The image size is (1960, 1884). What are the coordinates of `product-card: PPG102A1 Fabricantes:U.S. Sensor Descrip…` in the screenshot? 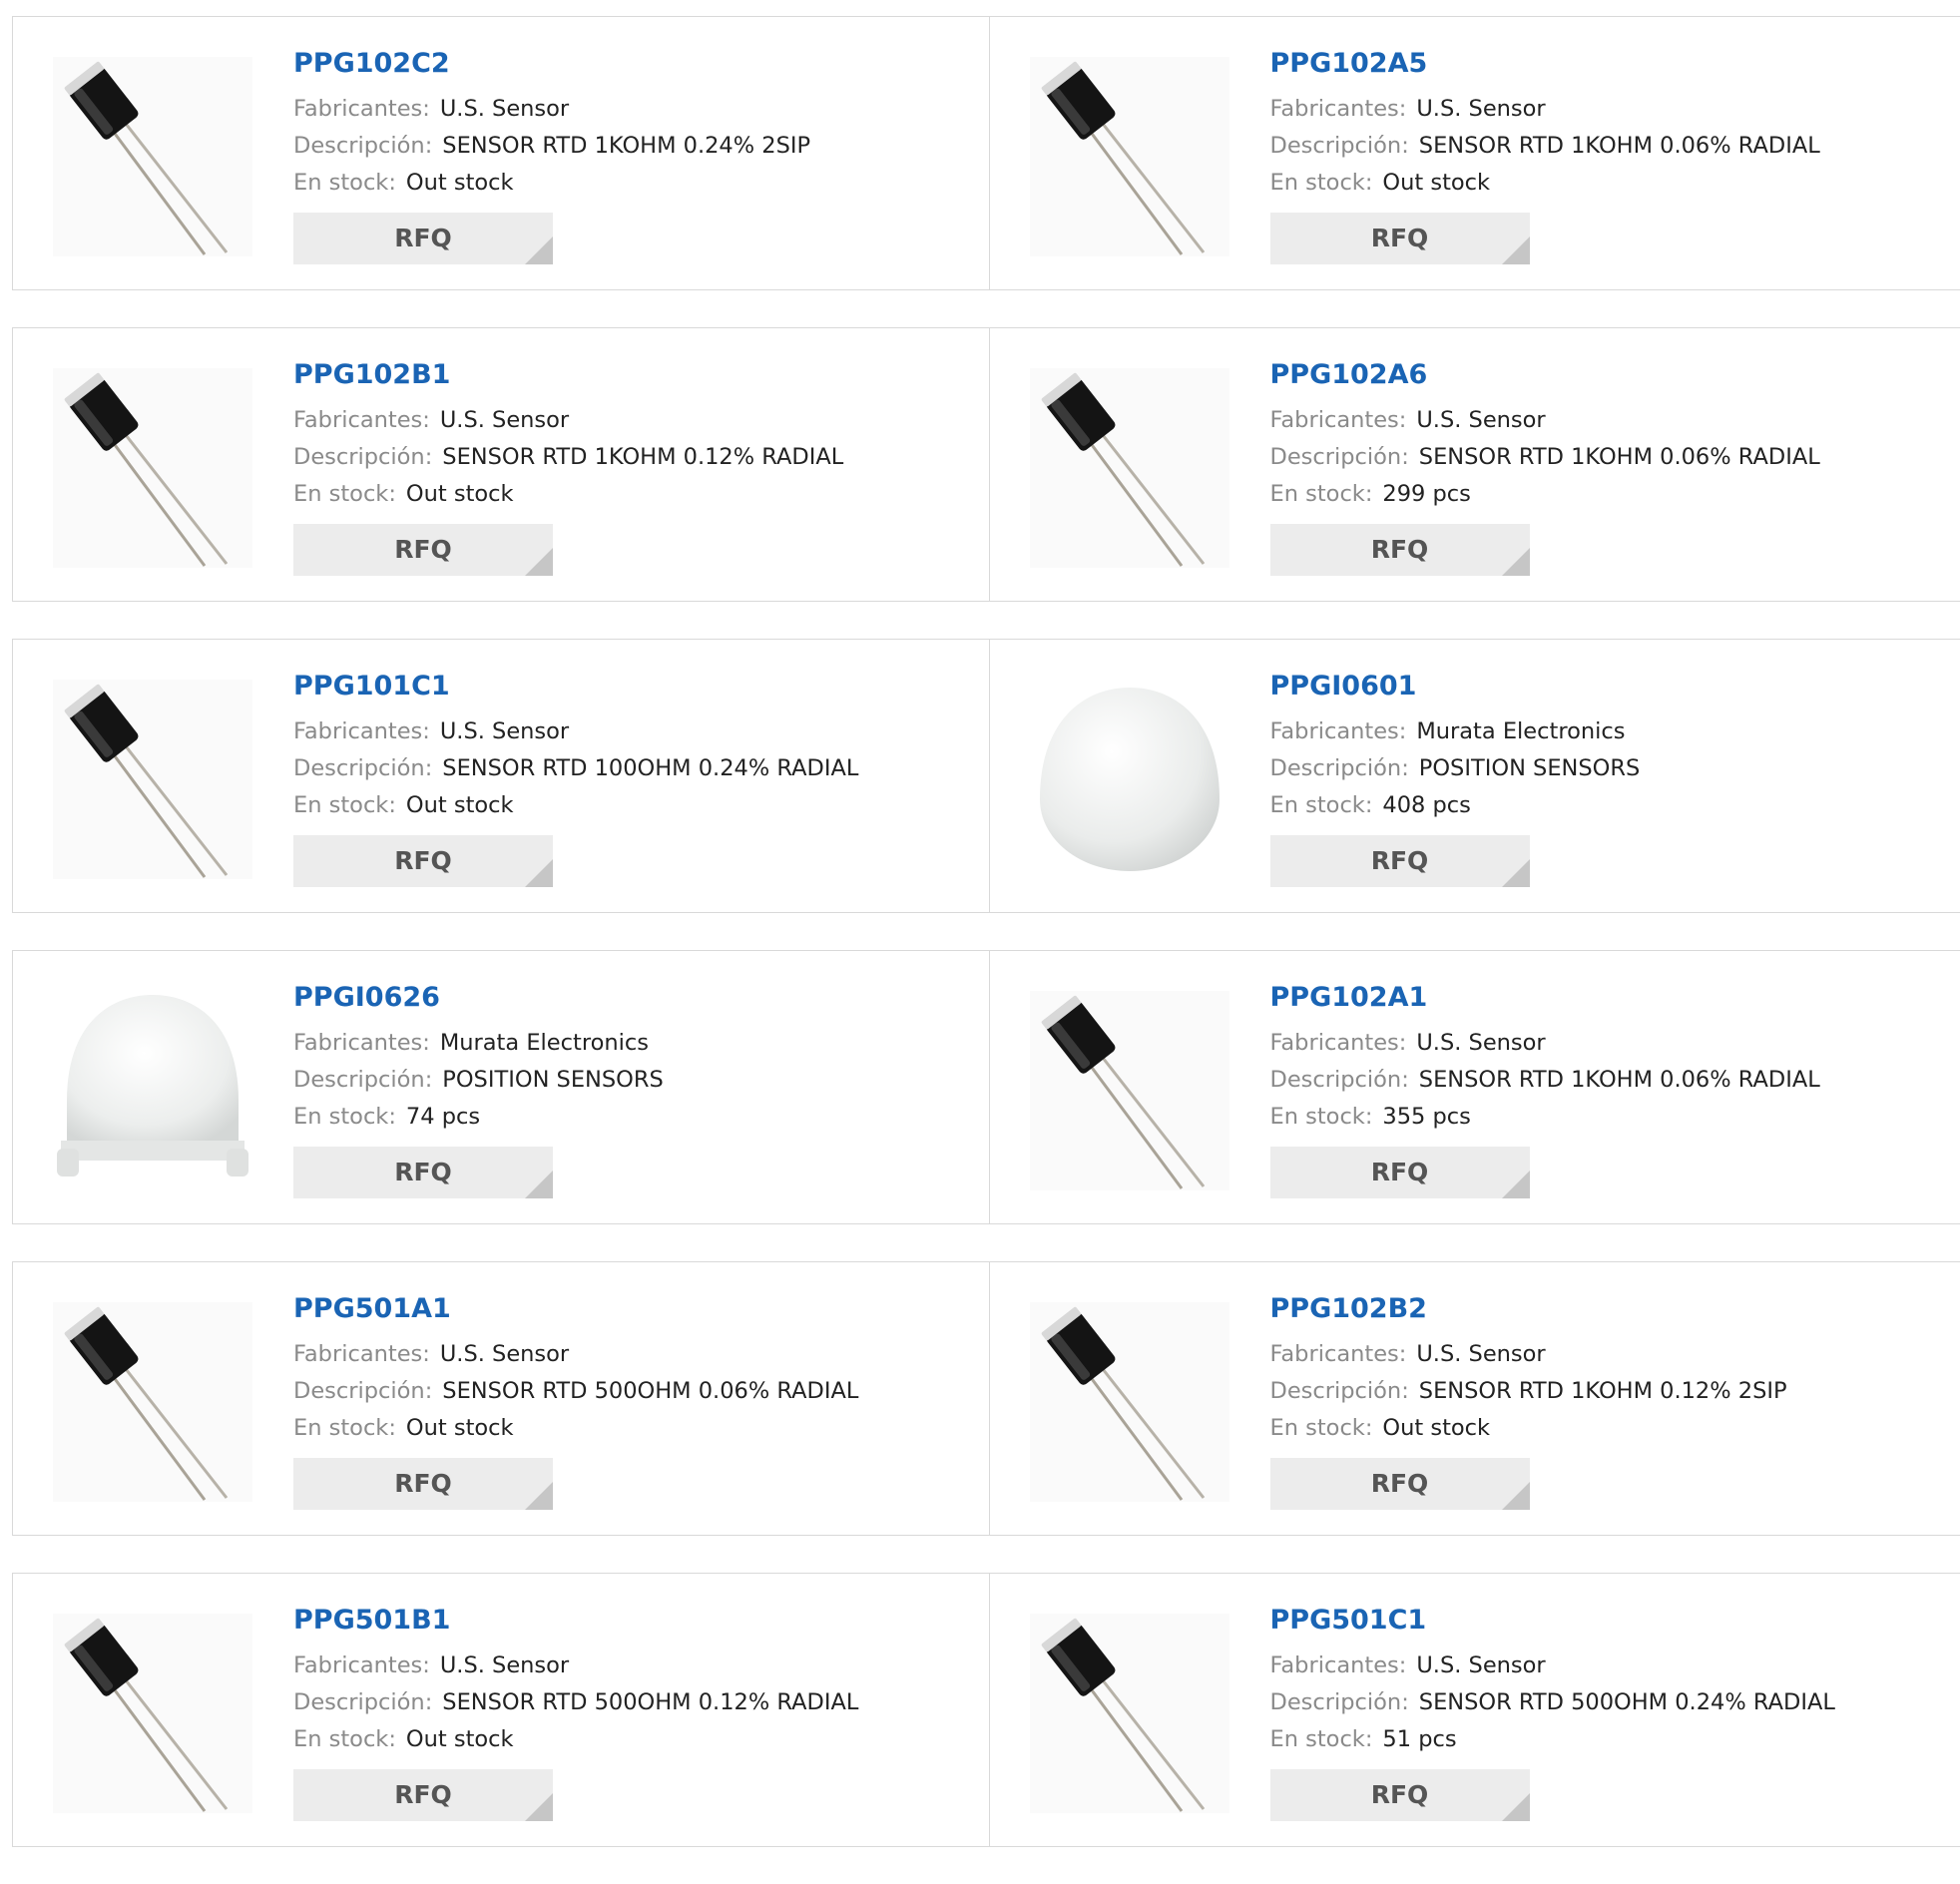 It's located at (1474, 1087).